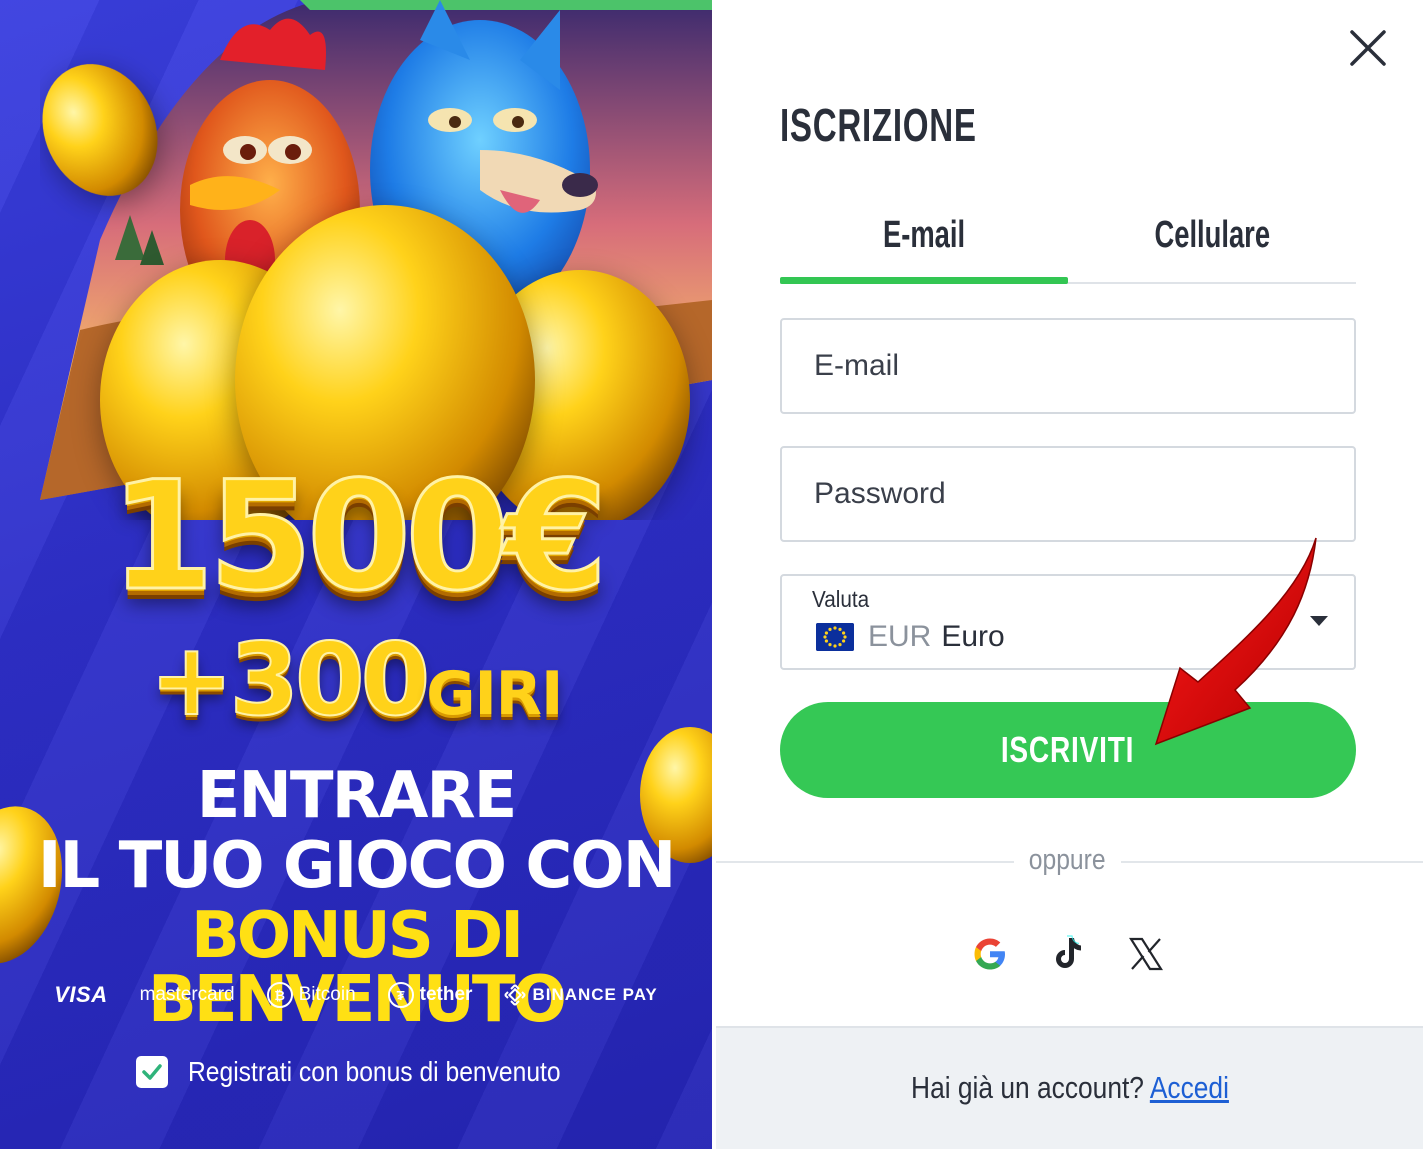  I want to click on currency-name: Euro, so click(973, 636).